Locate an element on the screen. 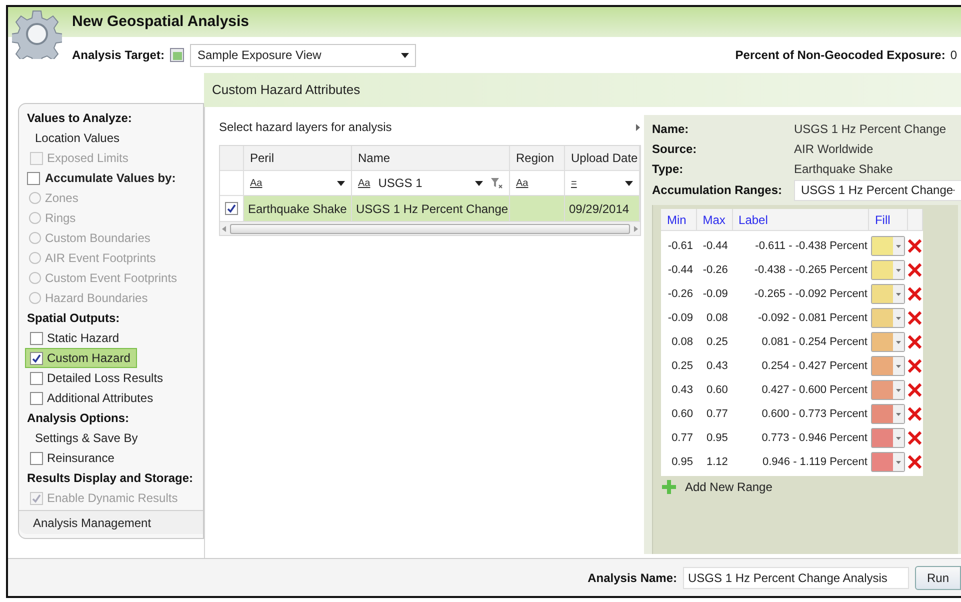 This screenshot has height=602, width=961. table-cell-text: USGS 1 Hz Percent Change is located at coordinates (432, 209).